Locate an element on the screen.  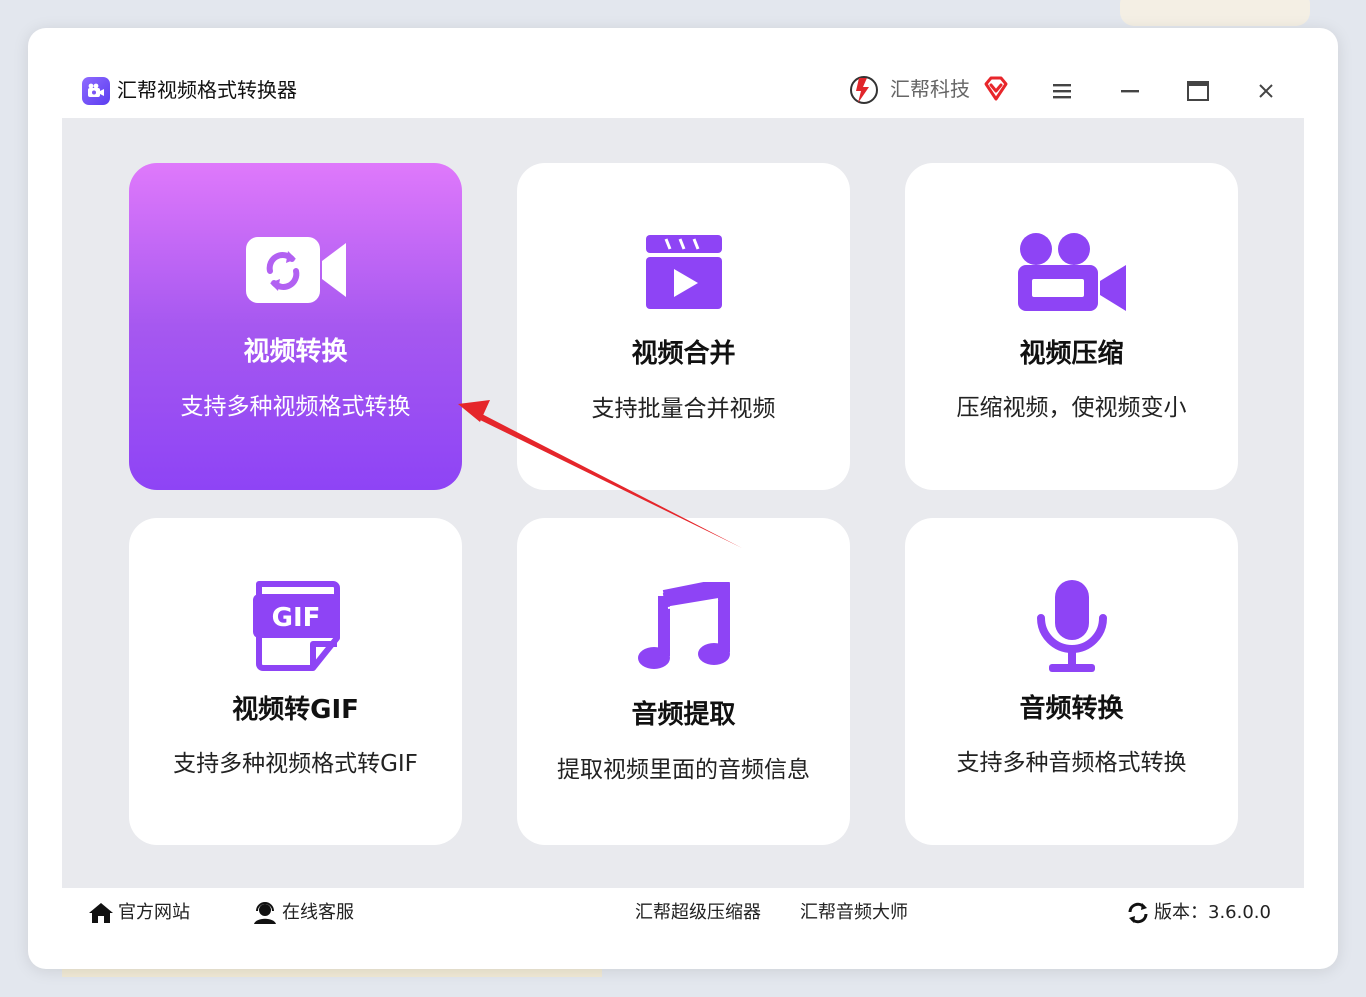
maximize-button is located at coordinates (1198, 91).